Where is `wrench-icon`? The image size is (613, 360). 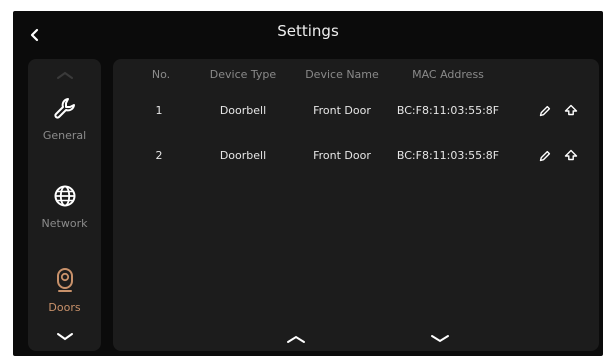 wrench-icon is located at coordinates (64, 108).